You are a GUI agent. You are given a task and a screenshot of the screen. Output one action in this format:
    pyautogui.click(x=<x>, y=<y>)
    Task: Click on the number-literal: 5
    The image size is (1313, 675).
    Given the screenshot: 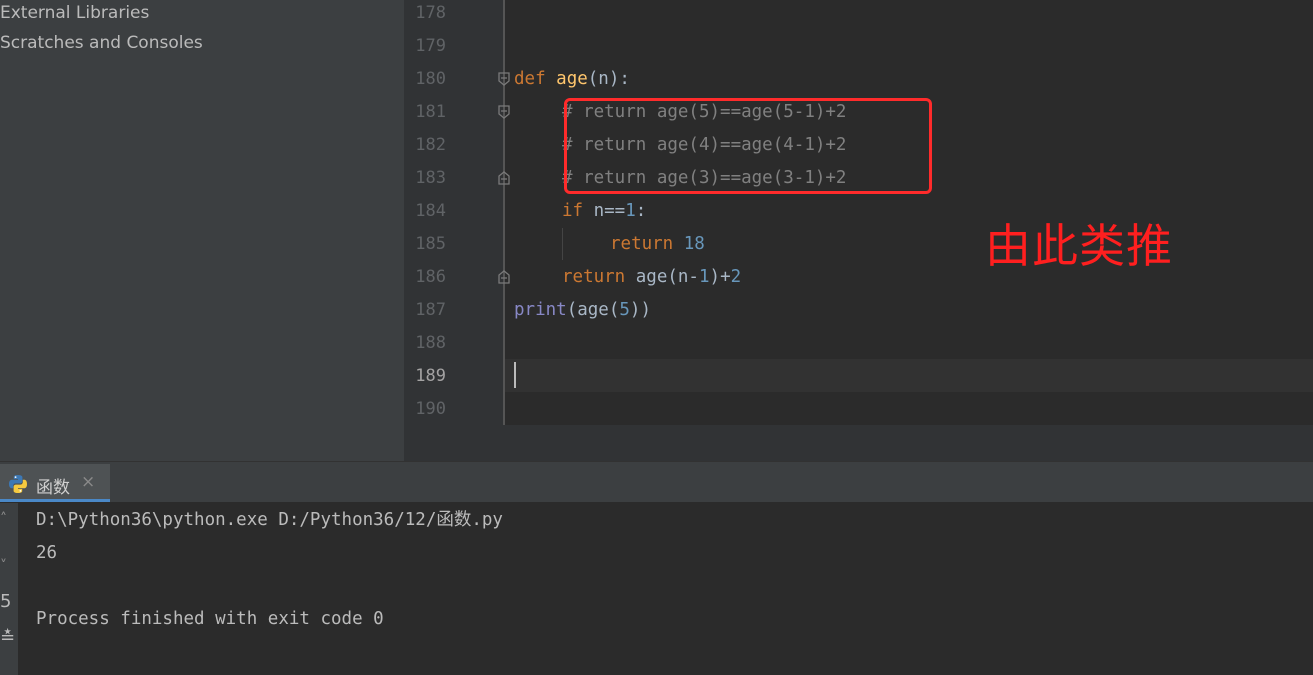 What is the action you would take?
    pyautogui.click(x=624, y=310)
    